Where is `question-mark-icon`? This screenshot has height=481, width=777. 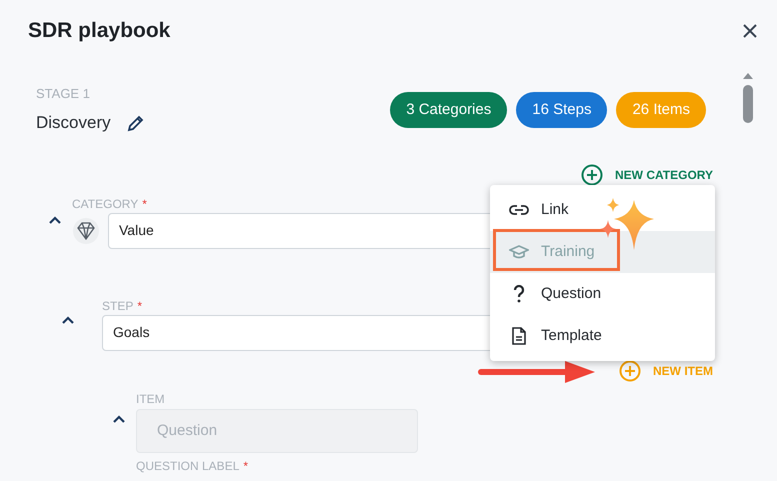 question-mark-icon is located at coordinates (519, 294).